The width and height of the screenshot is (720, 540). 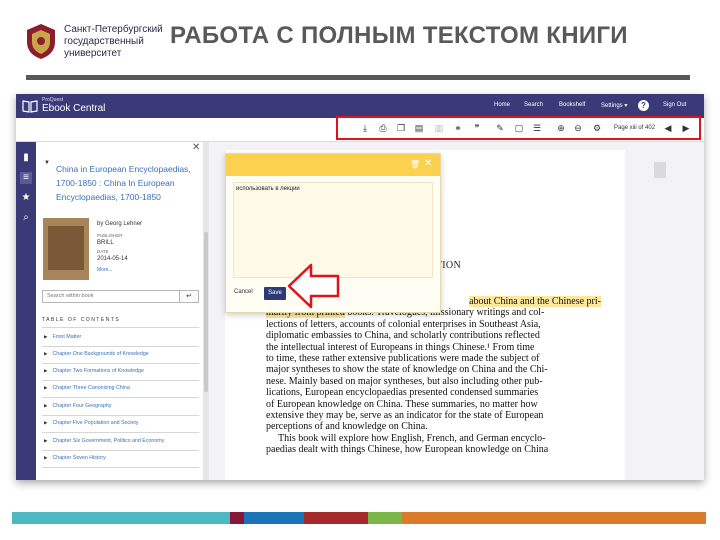 I want to click on toc-item: ▶ Front Matter, so click(x=62, y=337).